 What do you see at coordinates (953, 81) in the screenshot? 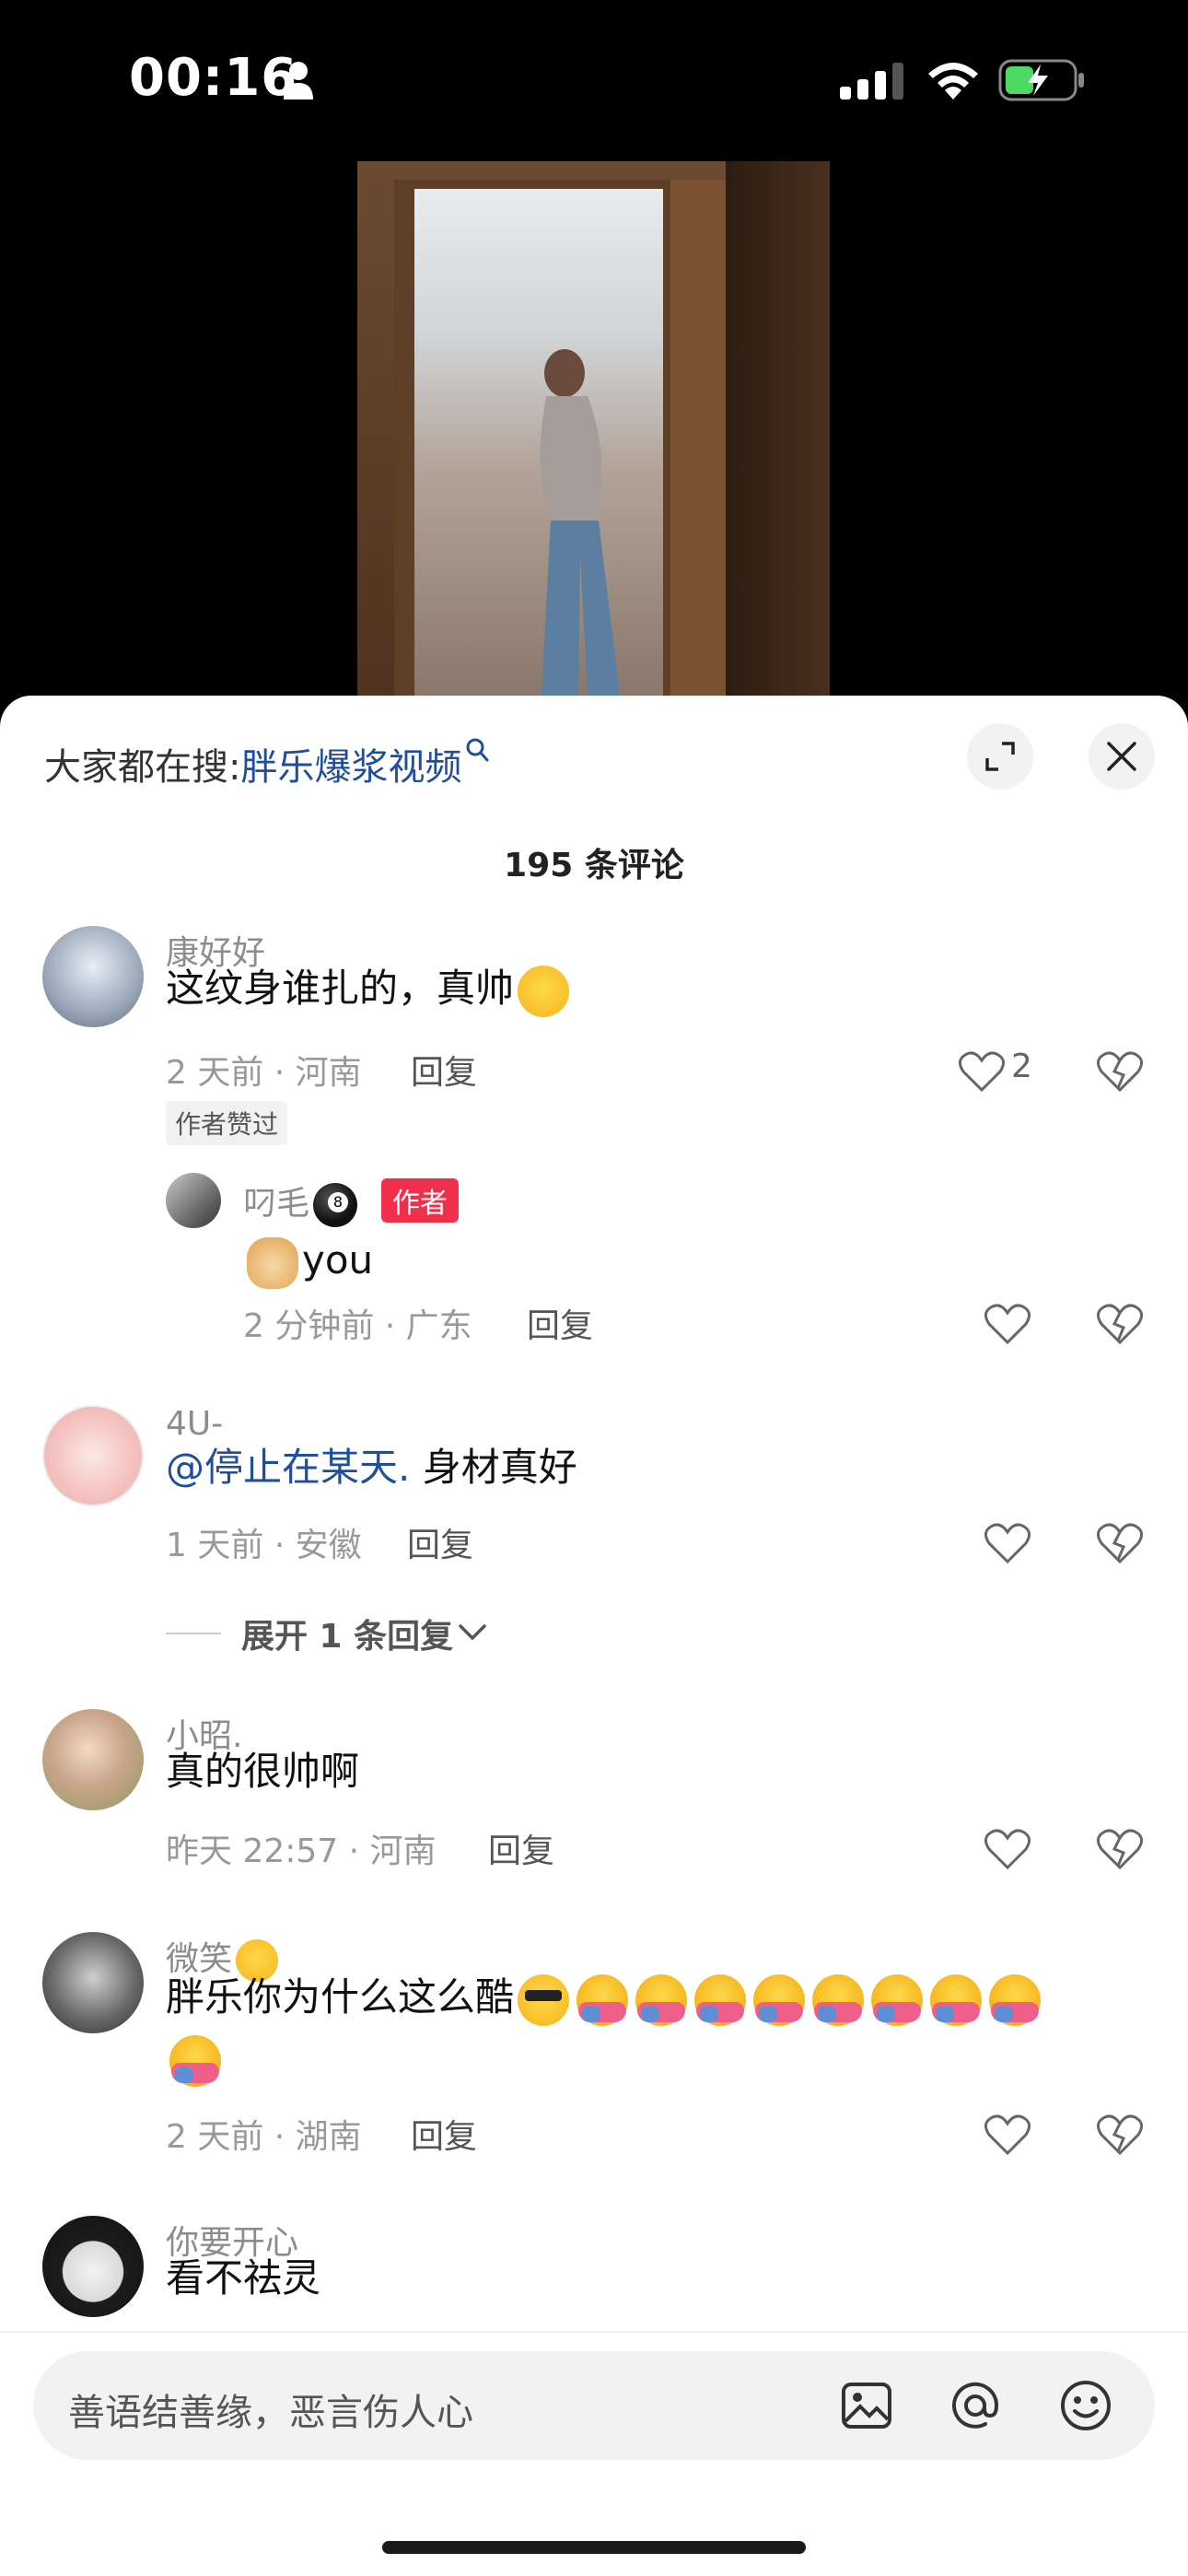
I see `wifi-icon` at bounding box center [953, 81].